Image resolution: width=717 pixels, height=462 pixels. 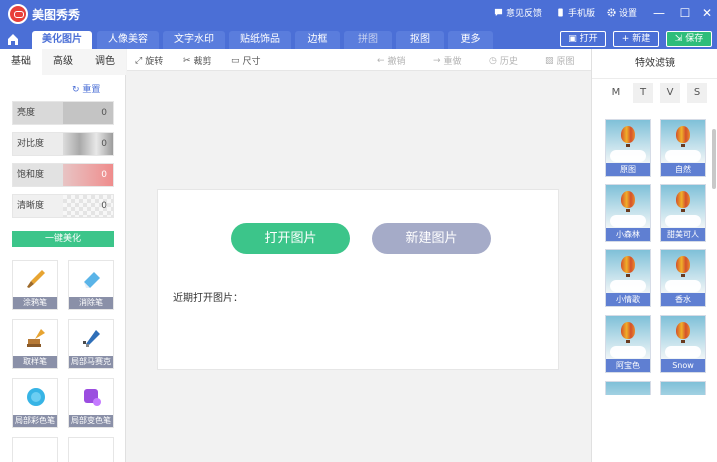 What do you see at coordinates (659, 13) in the screenshot?
I see `minimize-button: —` at bounding box center [659, 13].